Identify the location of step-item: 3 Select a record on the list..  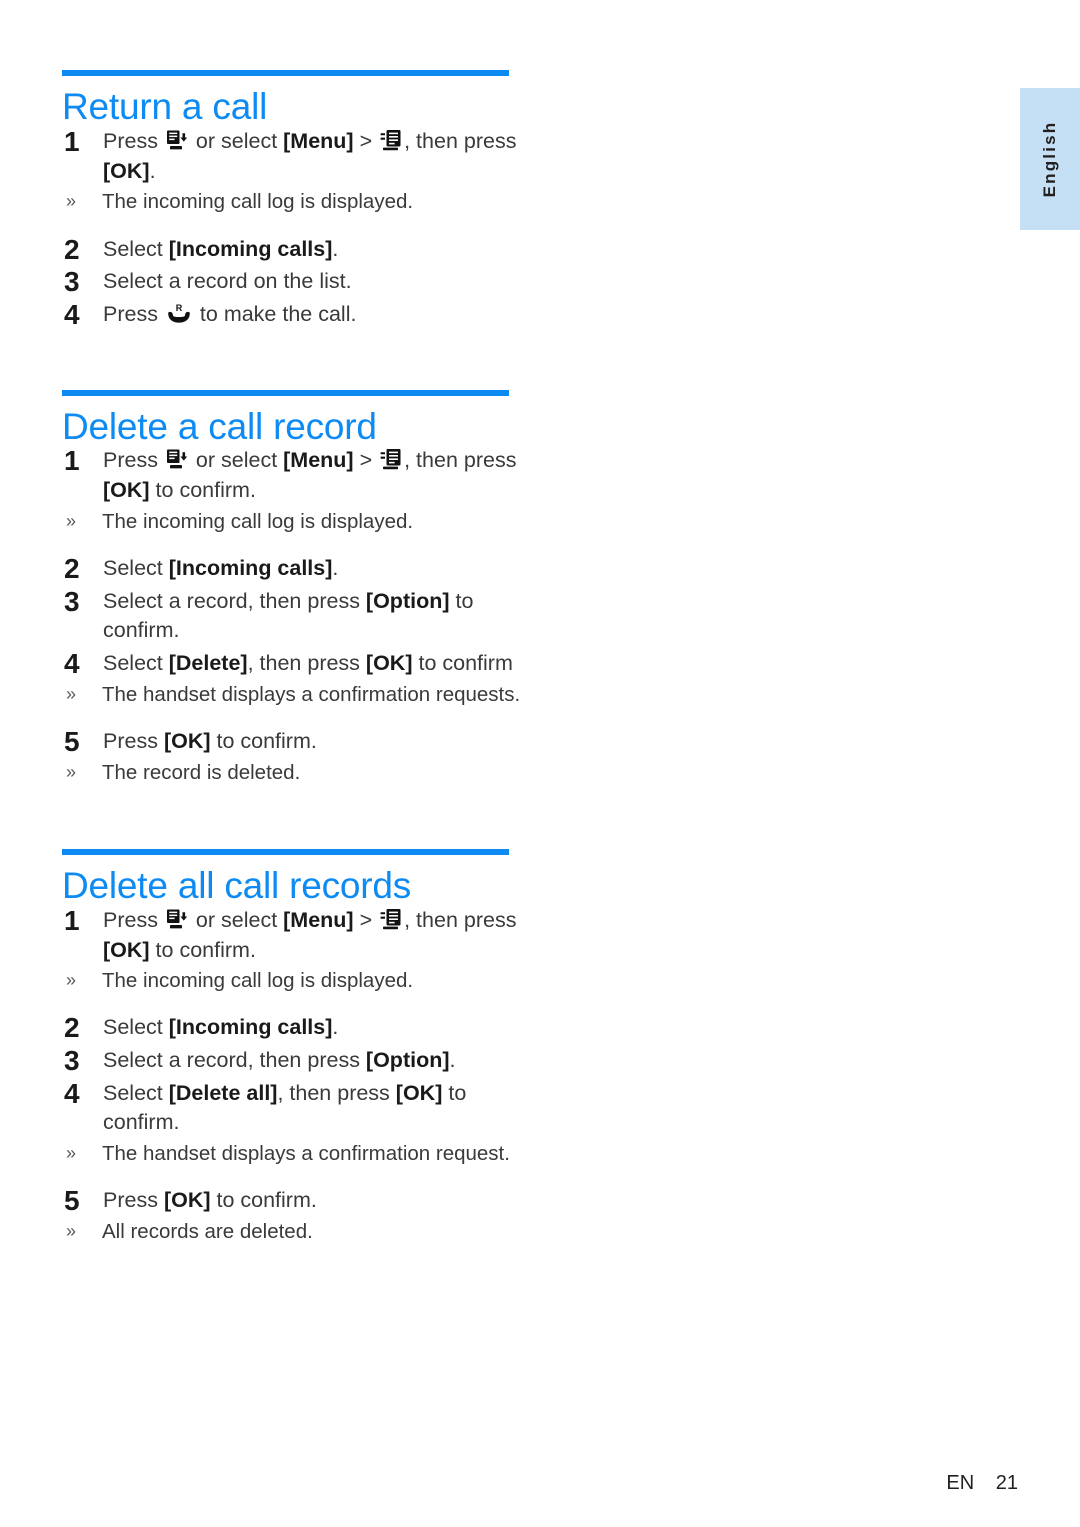
(297, 281).